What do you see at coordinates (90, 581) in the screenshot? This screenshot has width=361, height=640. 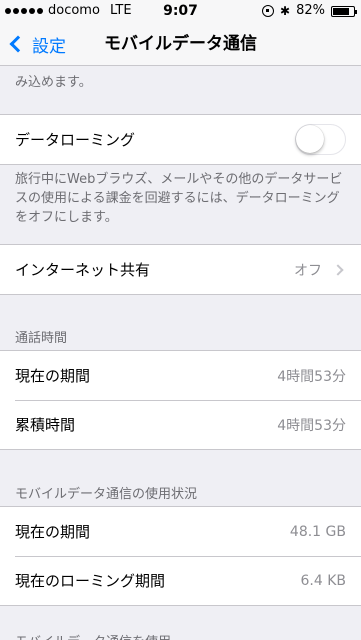 I see `row-label: 現在のローミング期間` at bounding box center [90, 581].